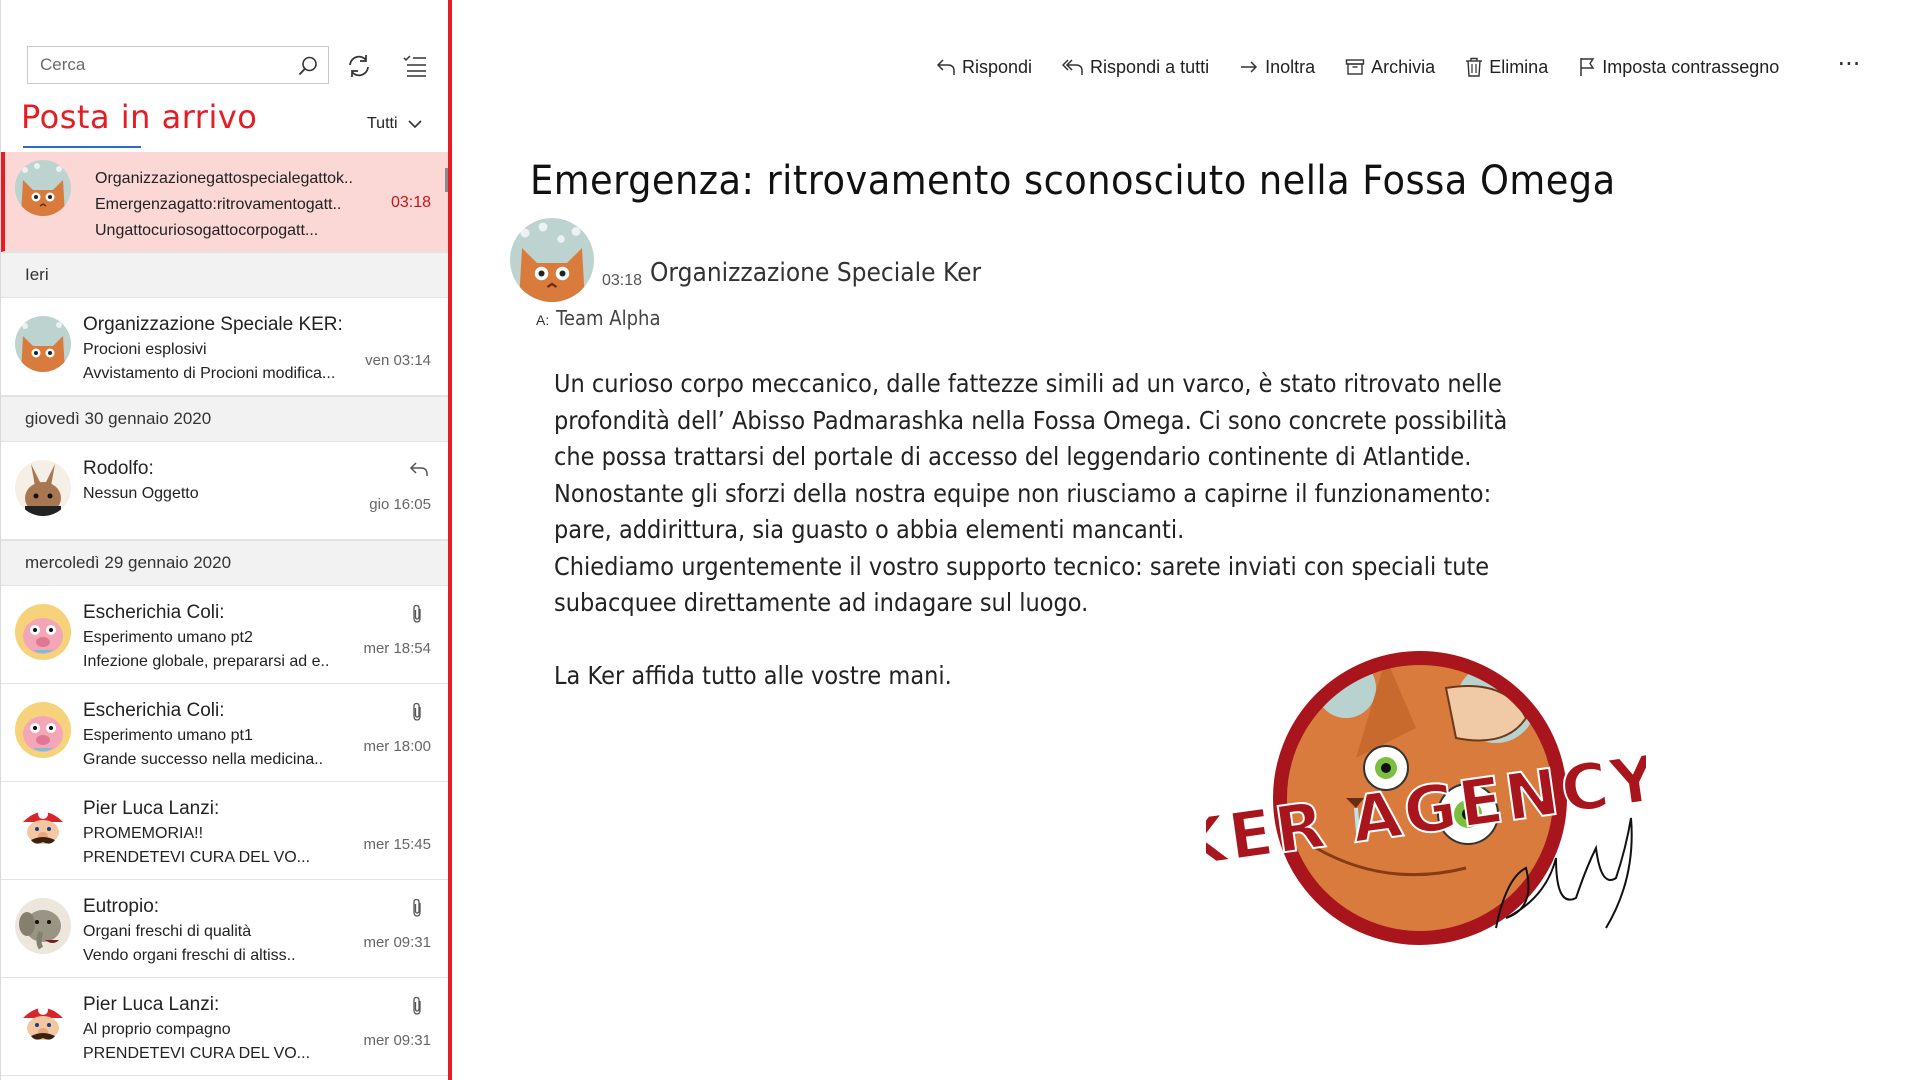 This screenshot has width=1920, height=1080. What do you see at coordinates (43, 488) in the screenshot?
I see `avatar-rabbit` at bounding box center [43, 488].